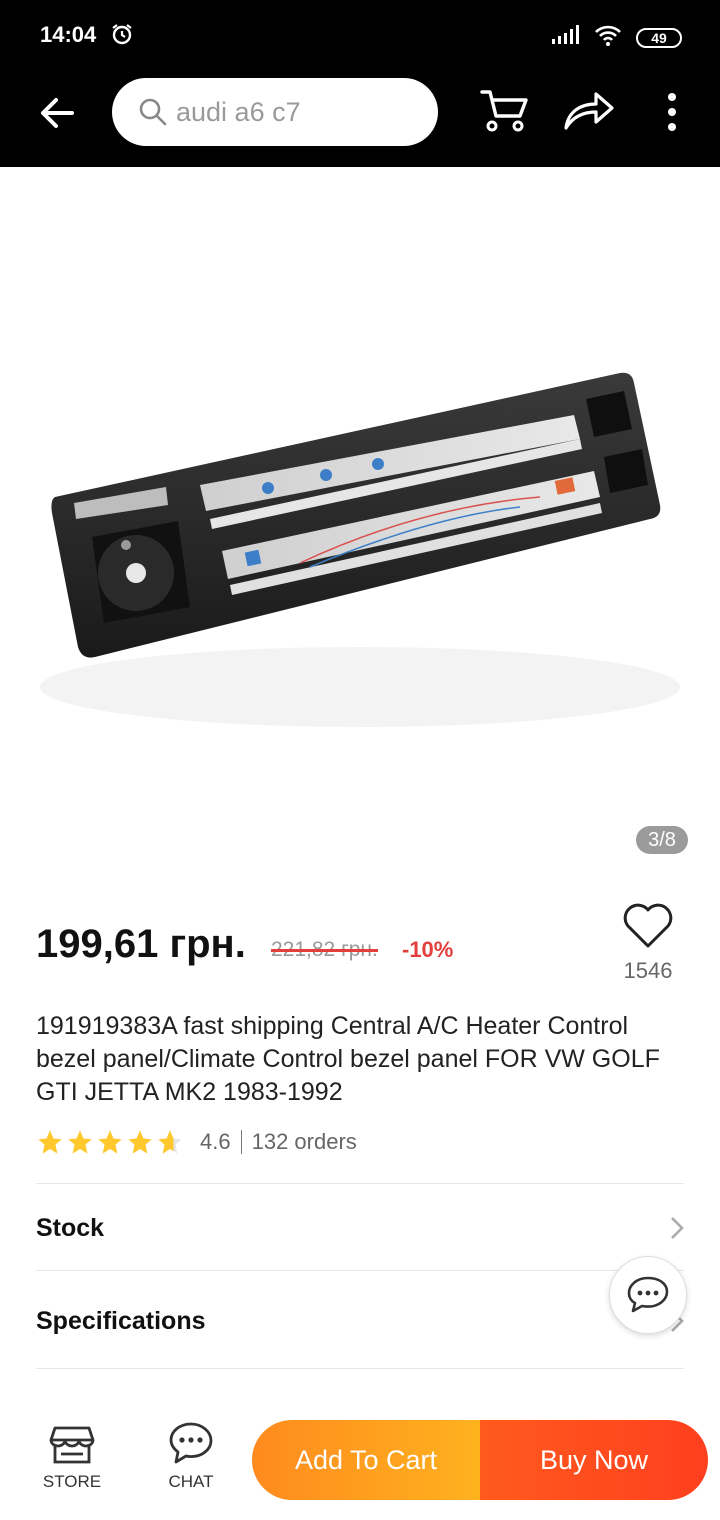 The height and width of the screenshot is (1520, 720). I want to click on image-counter: 3/8, so click(662, 840).